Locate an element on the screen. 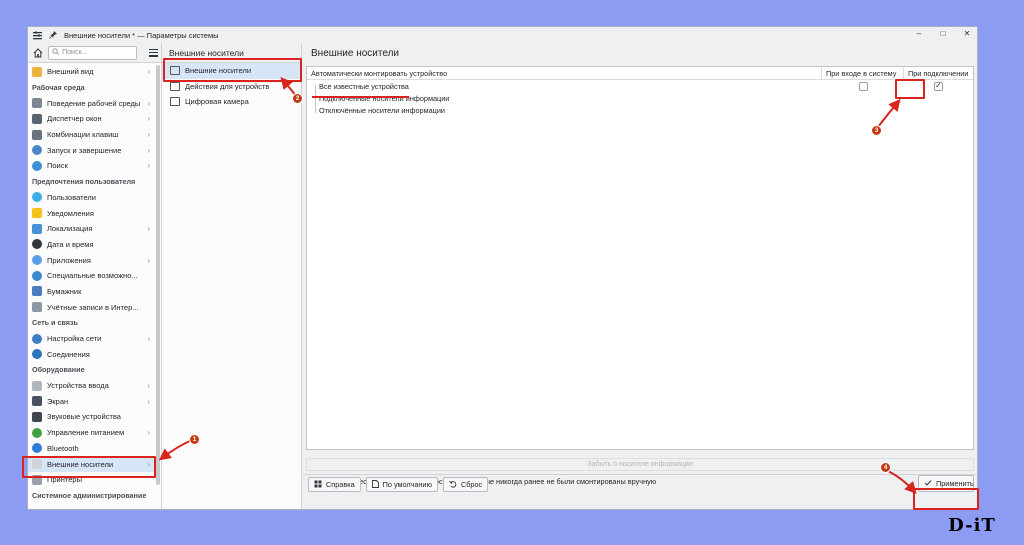 The width and height of the screenshot is (1024, 545). column-header-device: Автоматически монтировать устройство is located at coordinates (564, 73).